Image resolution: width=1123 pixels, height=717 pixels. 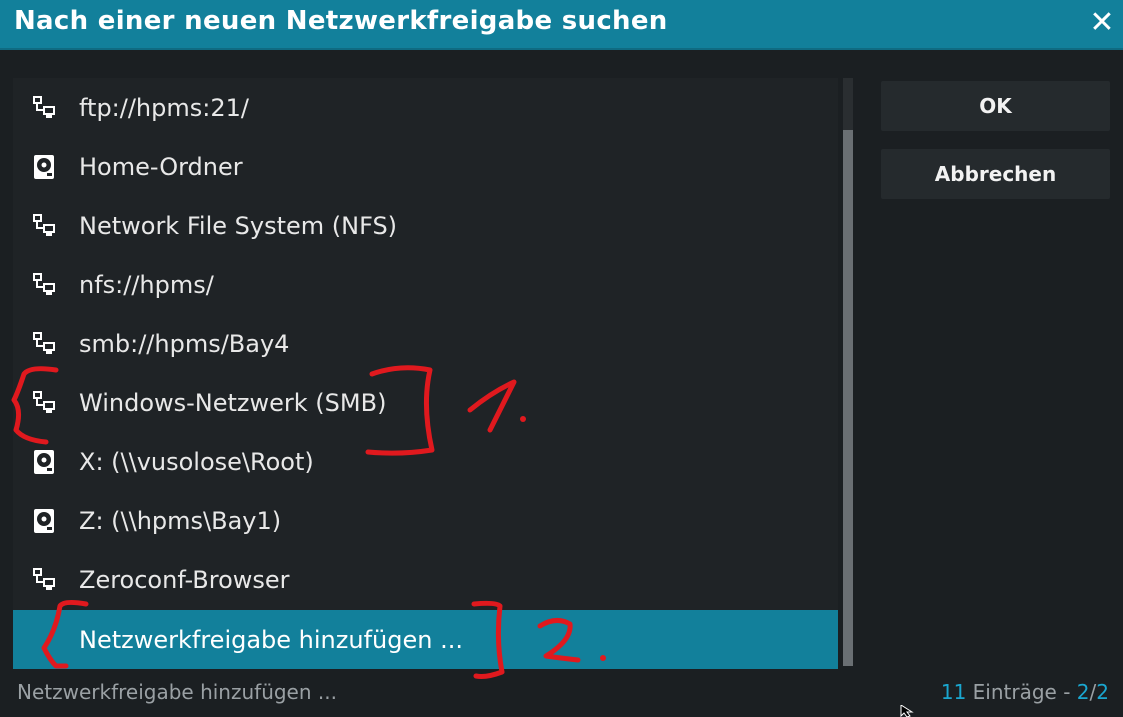 I want to click on page-current: 2, so click(x=1083, y=692).